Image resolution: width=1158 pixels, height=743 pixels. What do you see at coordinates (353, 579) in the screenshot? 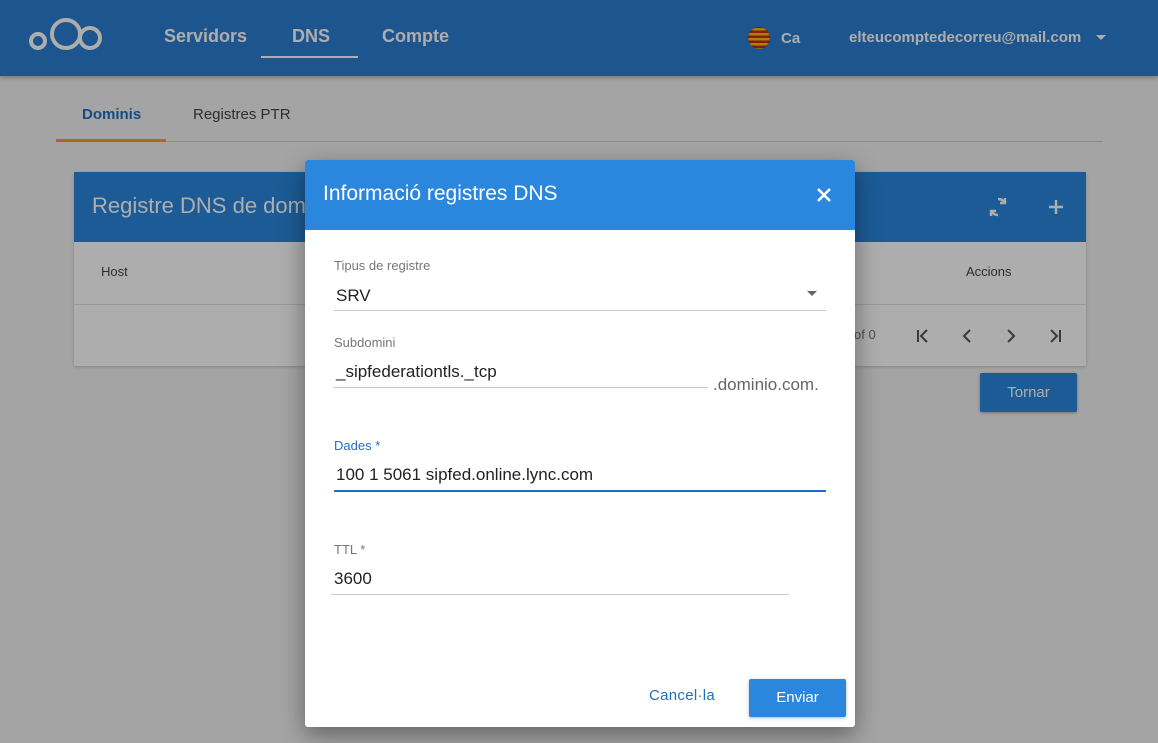
I see `ttl-input: 3600` at bounding box center [353, 579].